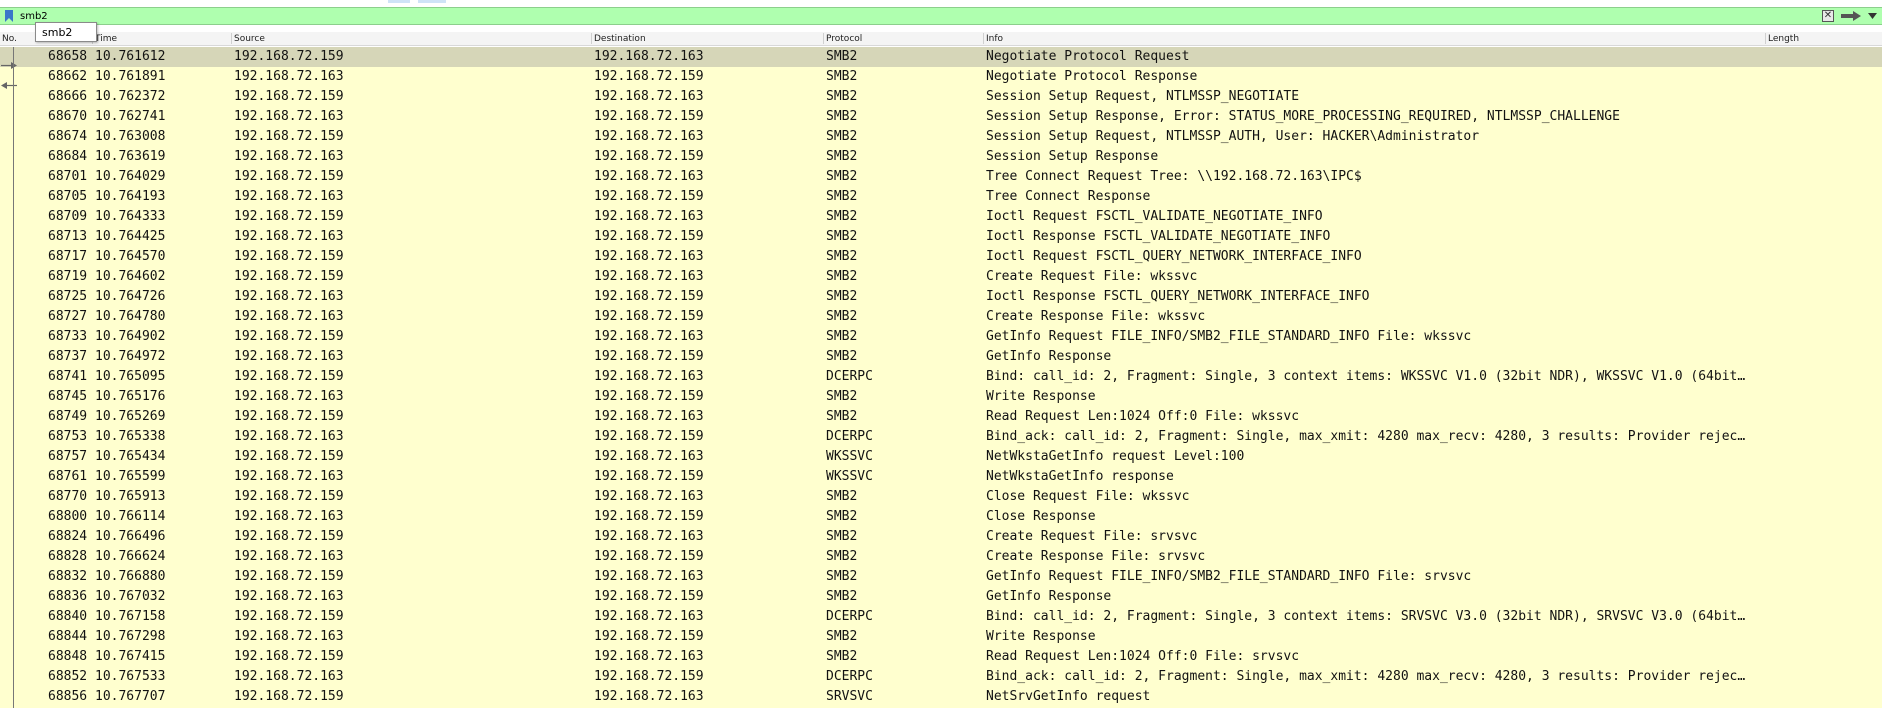 Image resolution: width=1882 pixels, height=708 pixels. What do you see at coordinates (130, 156) in the screenshot?
I see `packet-time: 10.763619` at bounding box center [130, 156].